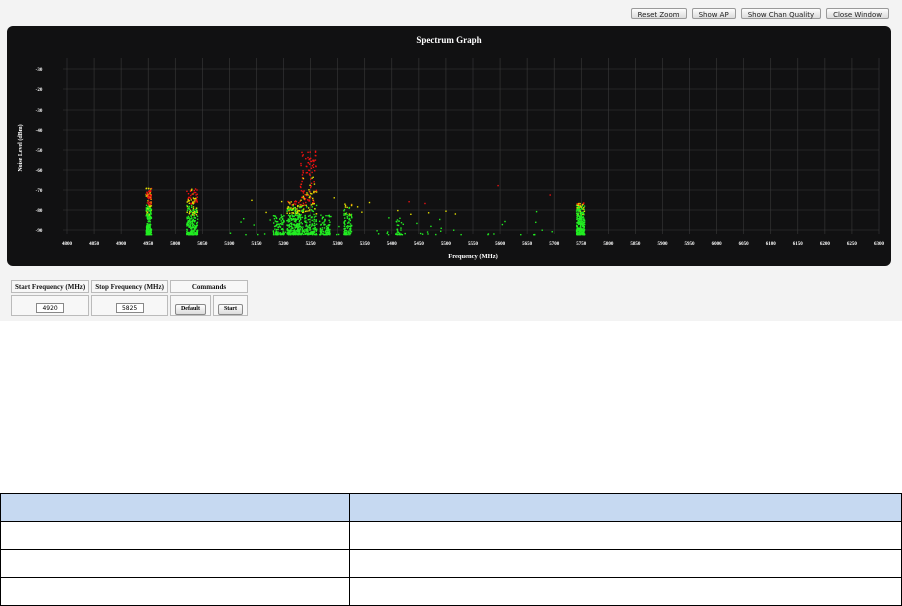 The image size is (902, 606). I want to click on start-button: Start, so click(230, 309).